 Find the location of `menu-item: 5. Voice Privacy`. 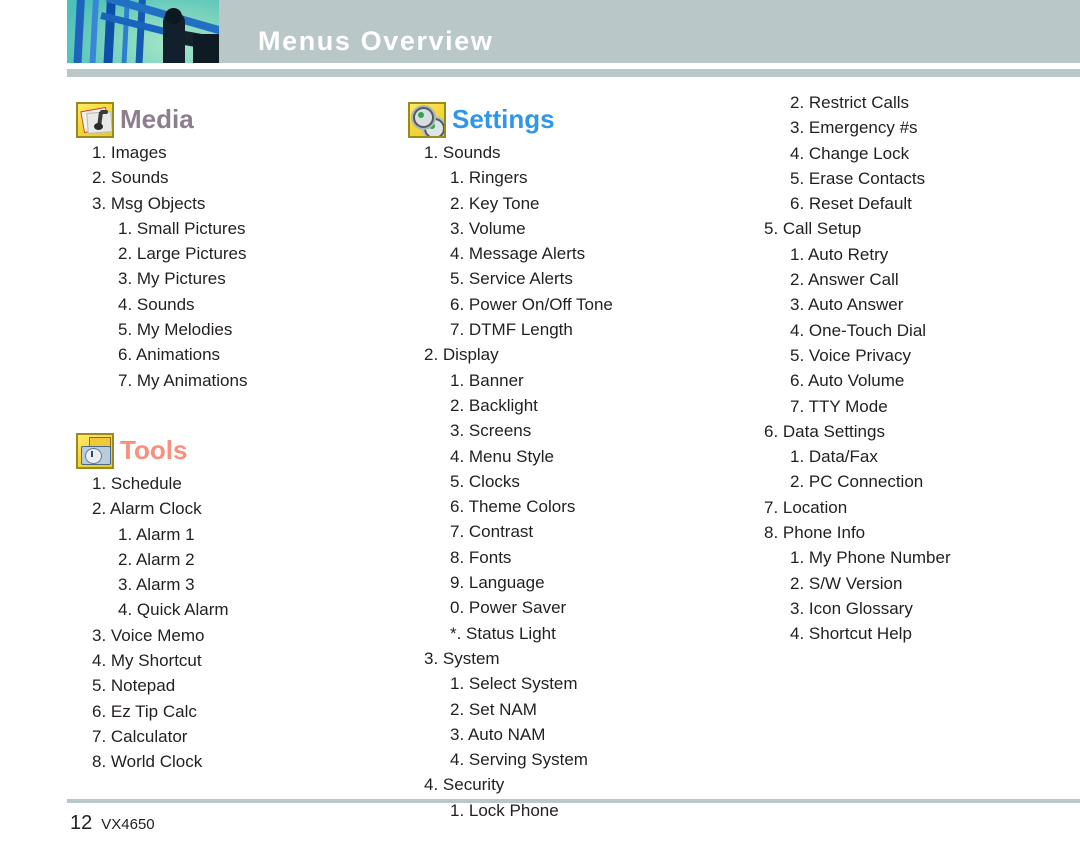

menu-item: 5. Voice Privacy is located at coordinates (850, 355).